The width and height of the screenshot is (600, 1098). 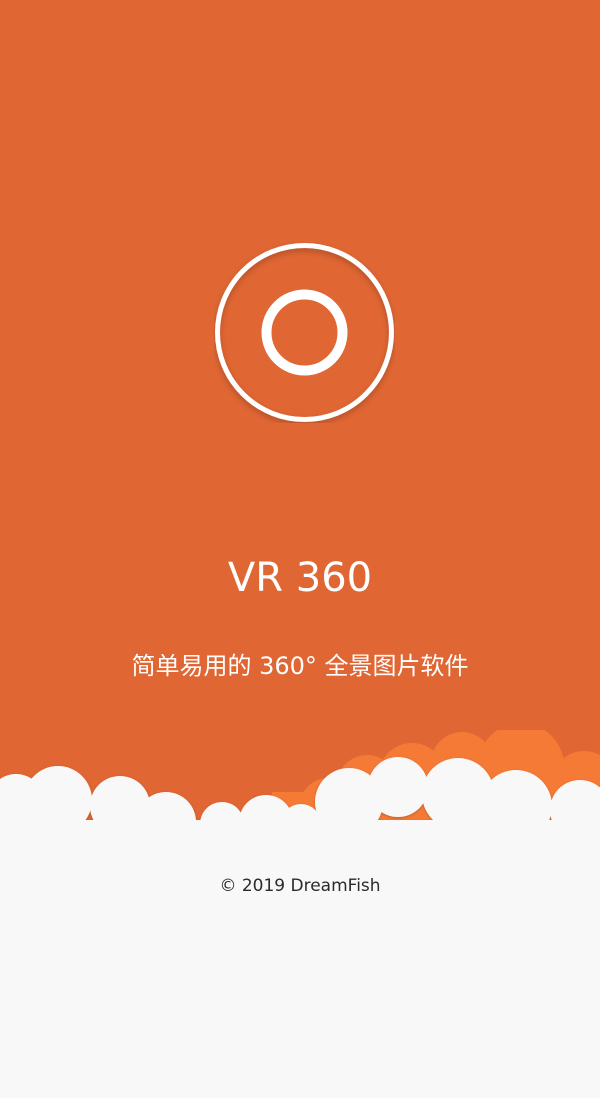 I want to click on circle-lens-icon, so click(x=304, y=332).